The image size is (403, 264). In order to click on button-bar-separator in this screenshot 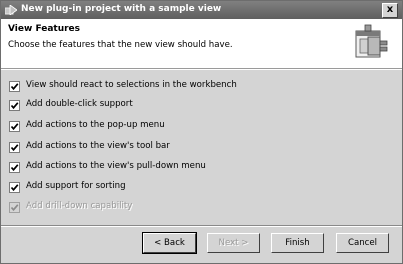, I will do `click(201, 226)`.